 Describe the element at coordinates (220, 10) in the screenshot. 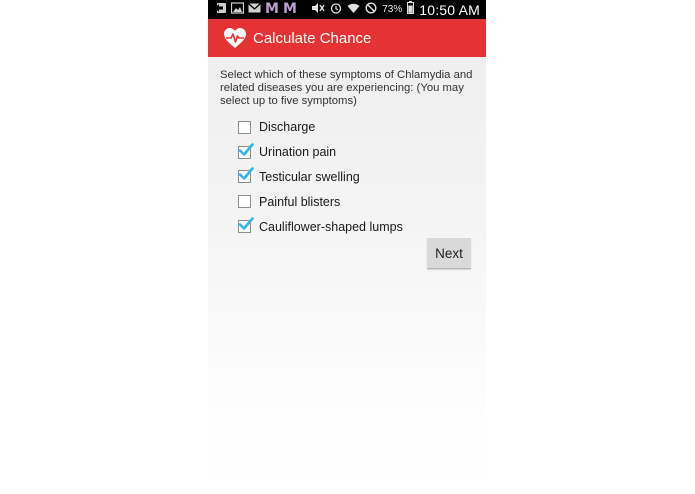

I see `back-arrow-icon` at that location.